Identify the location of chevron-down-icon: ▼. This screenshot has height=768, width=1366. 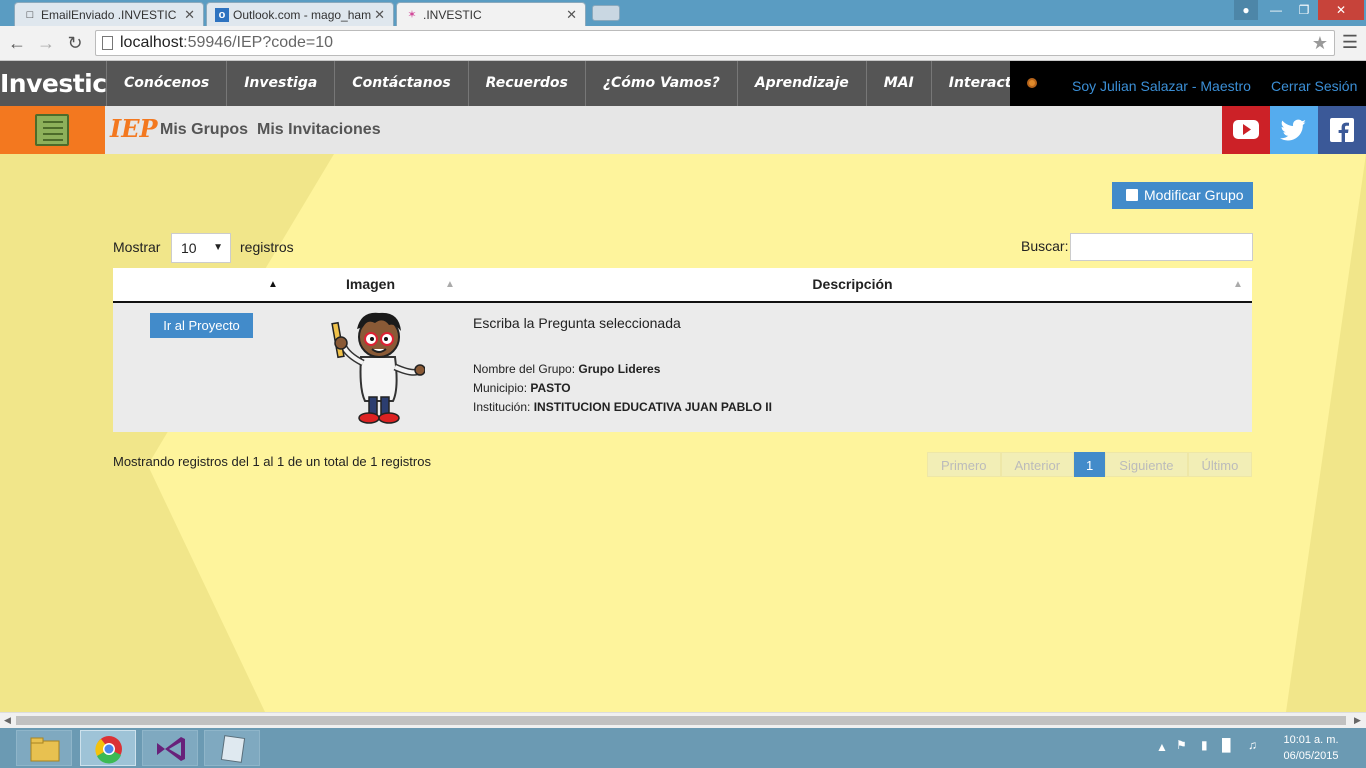
(218, 247).